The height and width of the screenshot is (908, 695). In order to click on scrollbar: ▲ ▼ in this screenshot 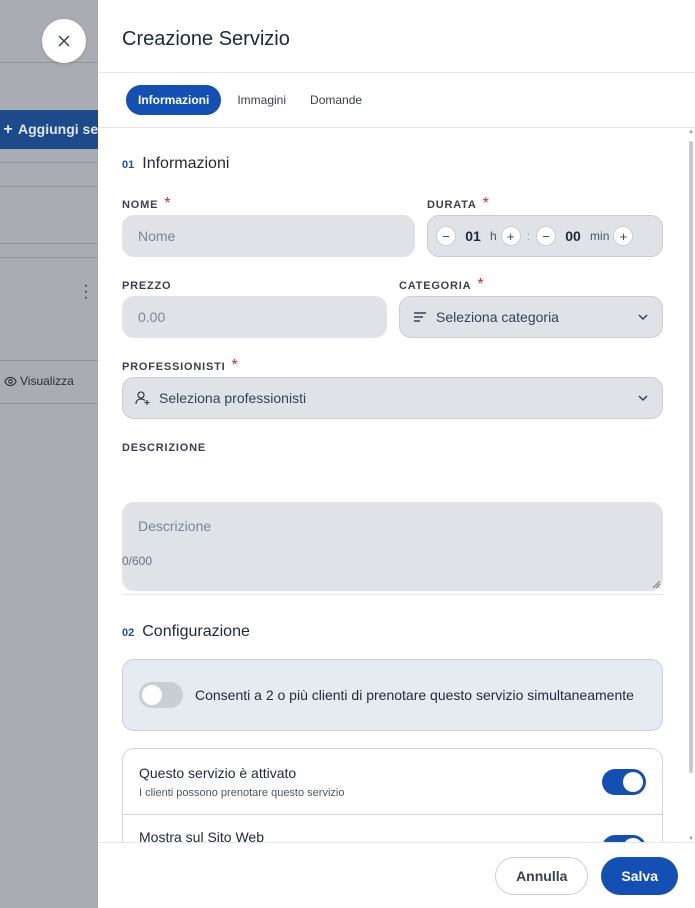, I will do `click(691, 485)`.